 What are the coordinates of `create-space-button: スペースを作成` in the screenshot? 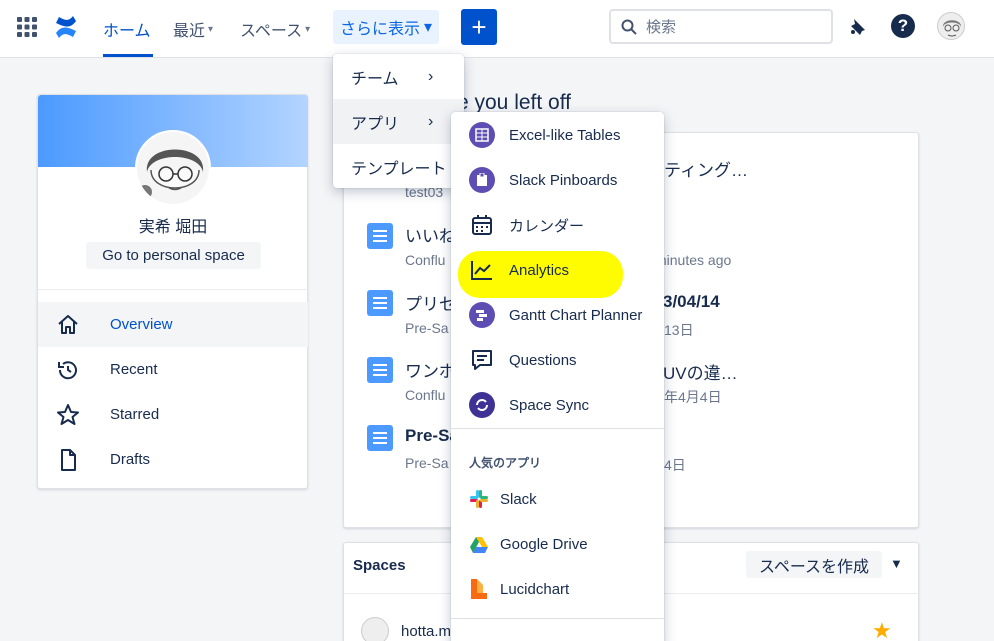 It's located at (814, 564).